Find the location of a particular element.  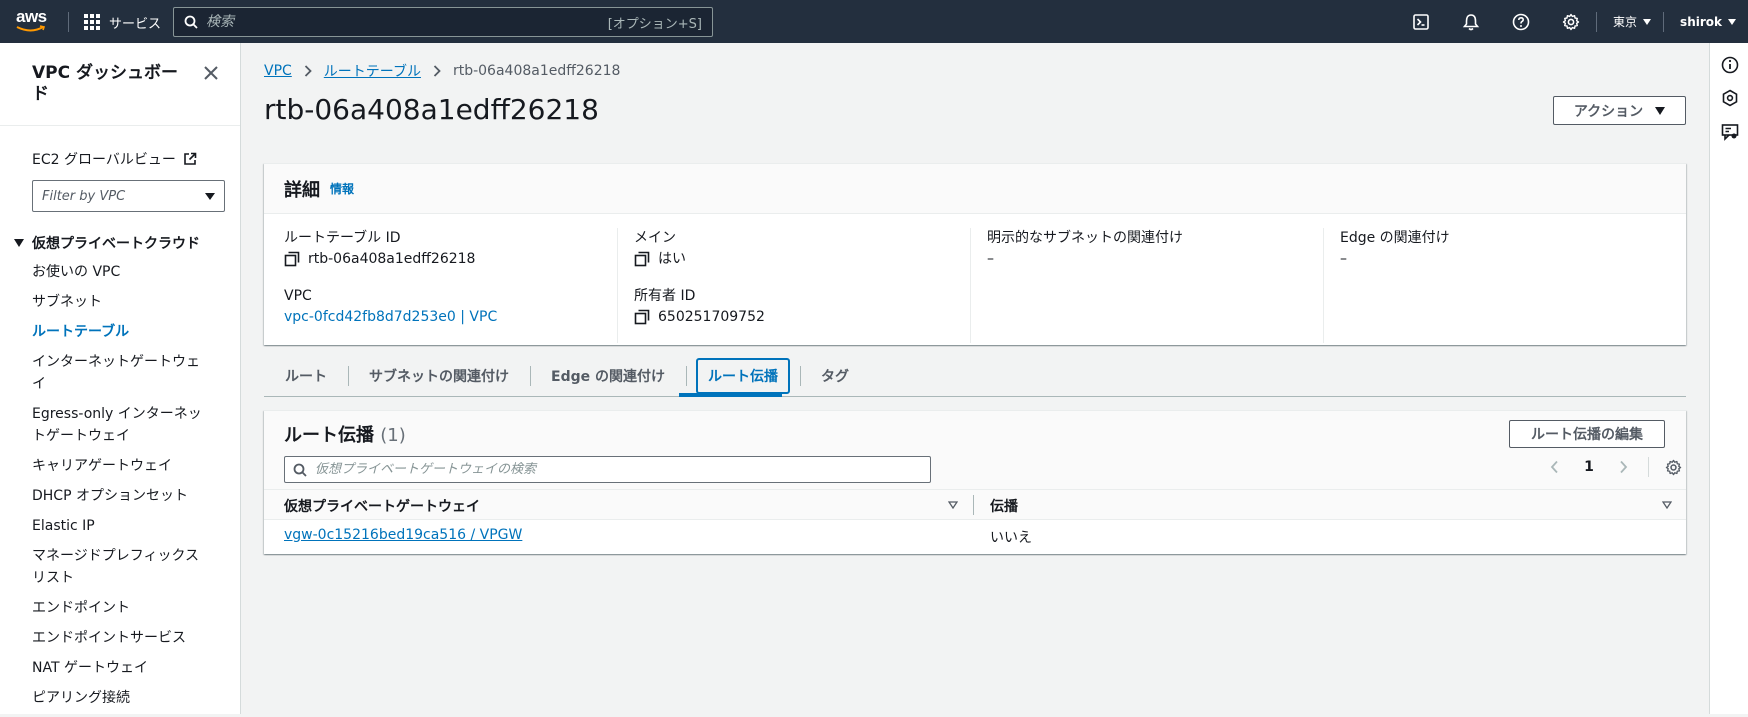

info-icon is located at coordinates (1730, 65).